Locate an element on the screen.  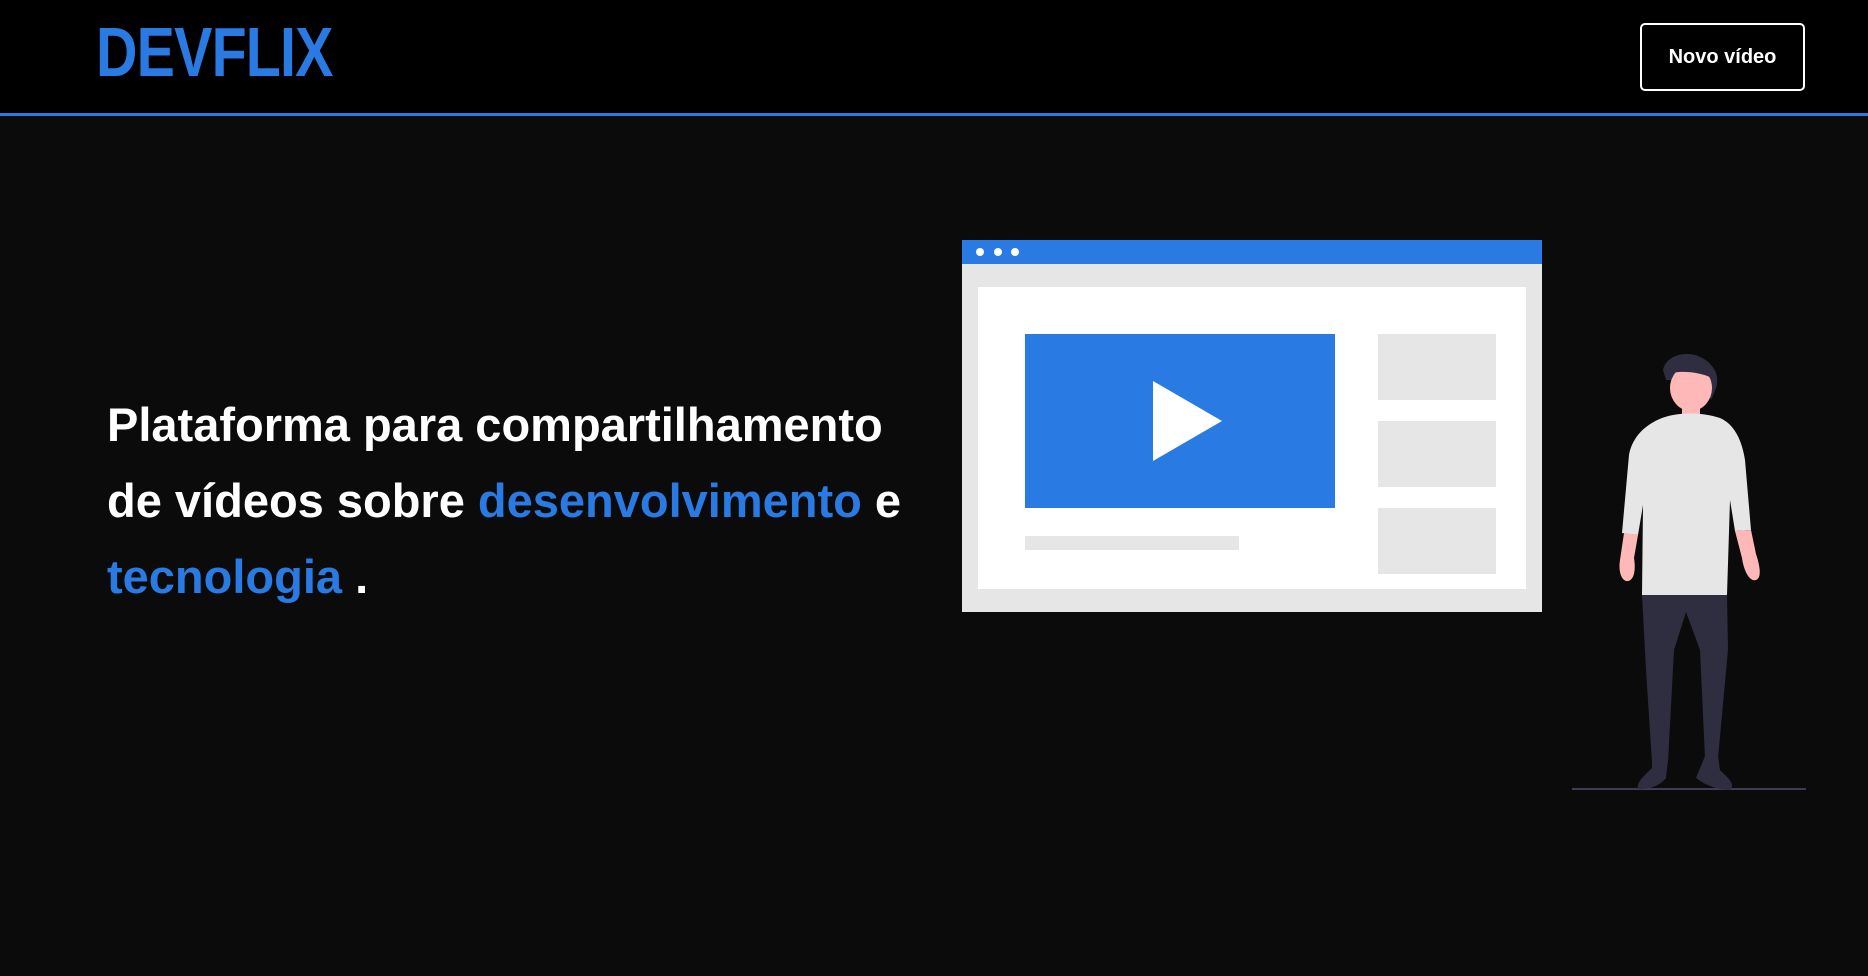
person-pants is located at coordinates (1685, 678).